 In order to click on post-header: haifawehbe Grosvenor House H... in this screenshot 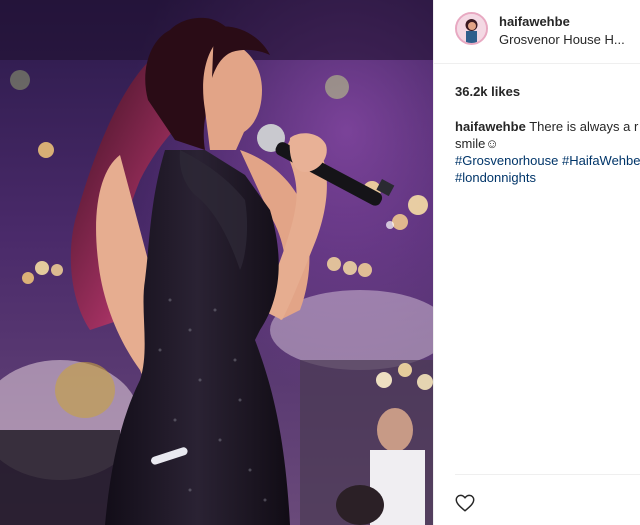, I will do `click(537, 32)`.